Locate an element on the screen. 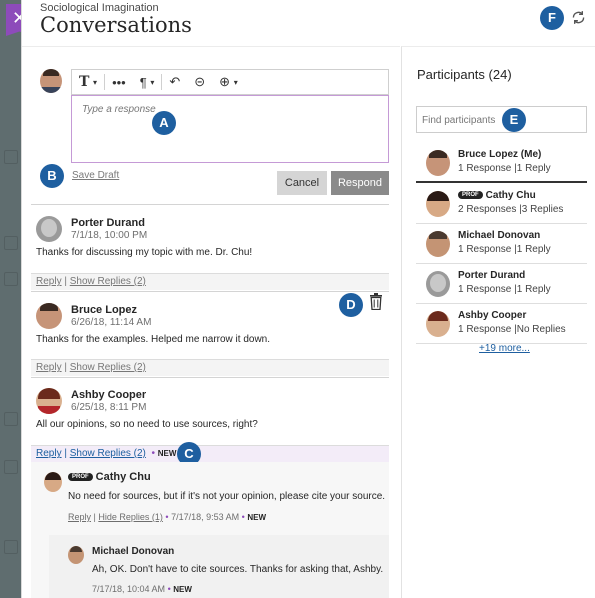 The width and height of the screenshot is (595, 598). participant-row: Ashby Cooper 1 Response |No Replies is located at coordinates (501, 324).